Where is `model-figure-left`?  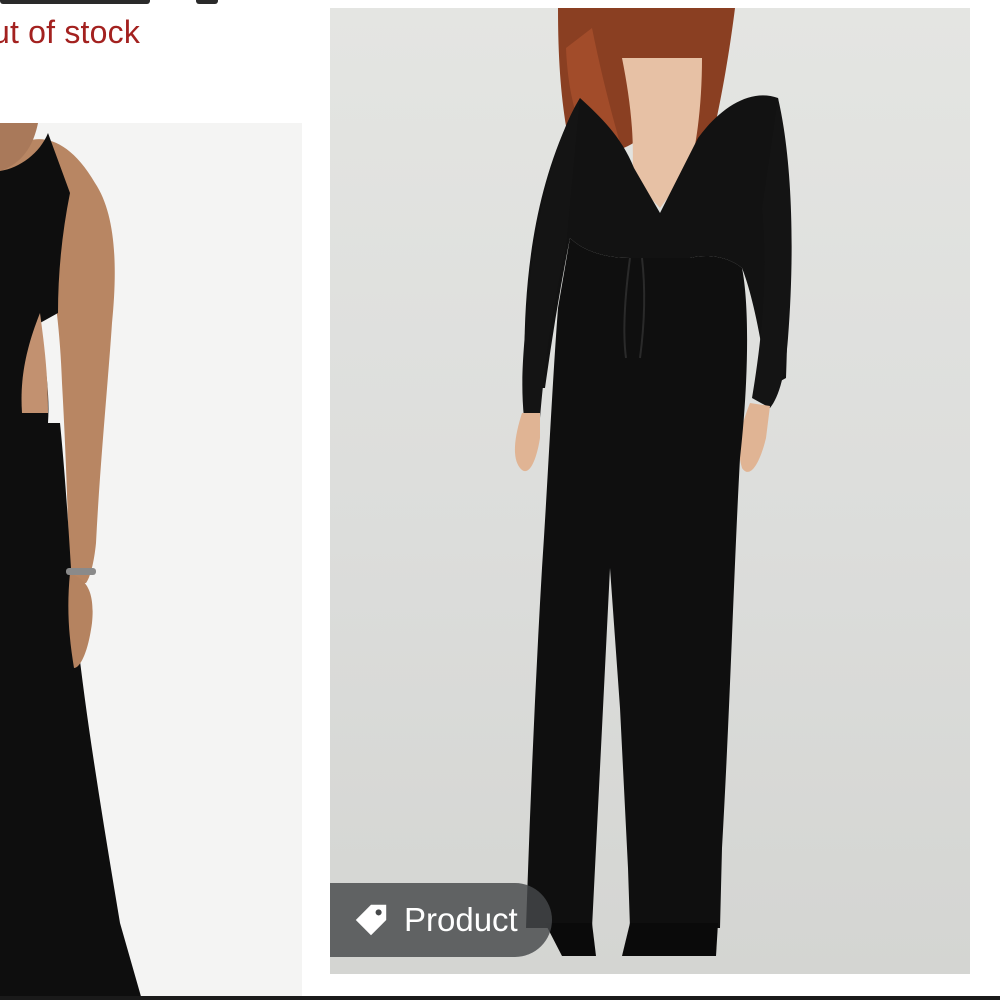 model-figure-left is located at coordinates (71, 561).